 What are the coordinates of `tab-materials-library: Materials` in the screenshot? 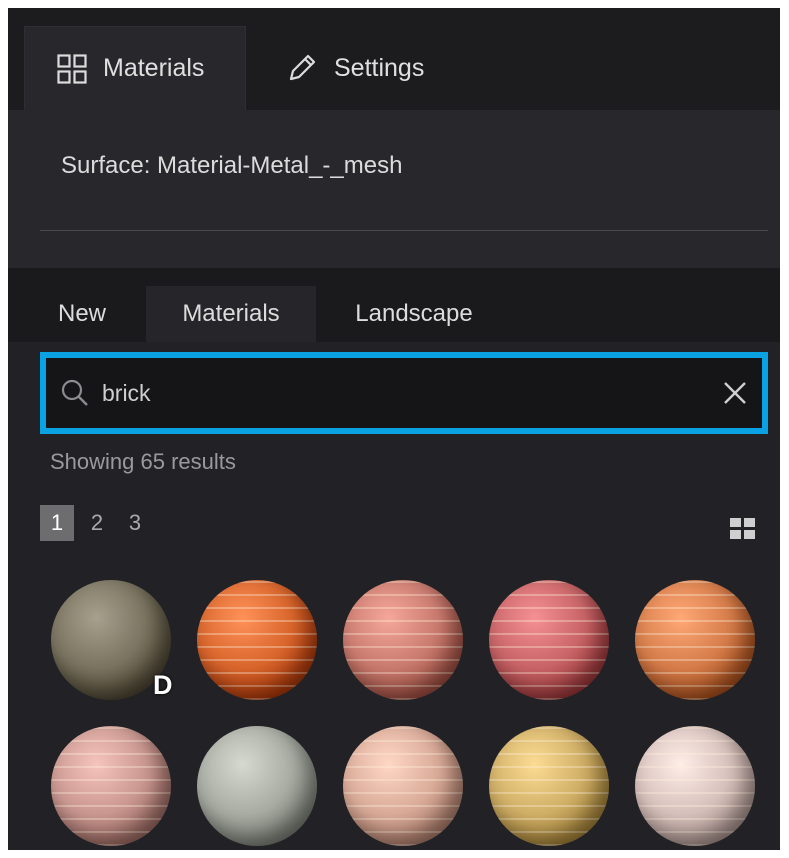 It's located at (231, 314).